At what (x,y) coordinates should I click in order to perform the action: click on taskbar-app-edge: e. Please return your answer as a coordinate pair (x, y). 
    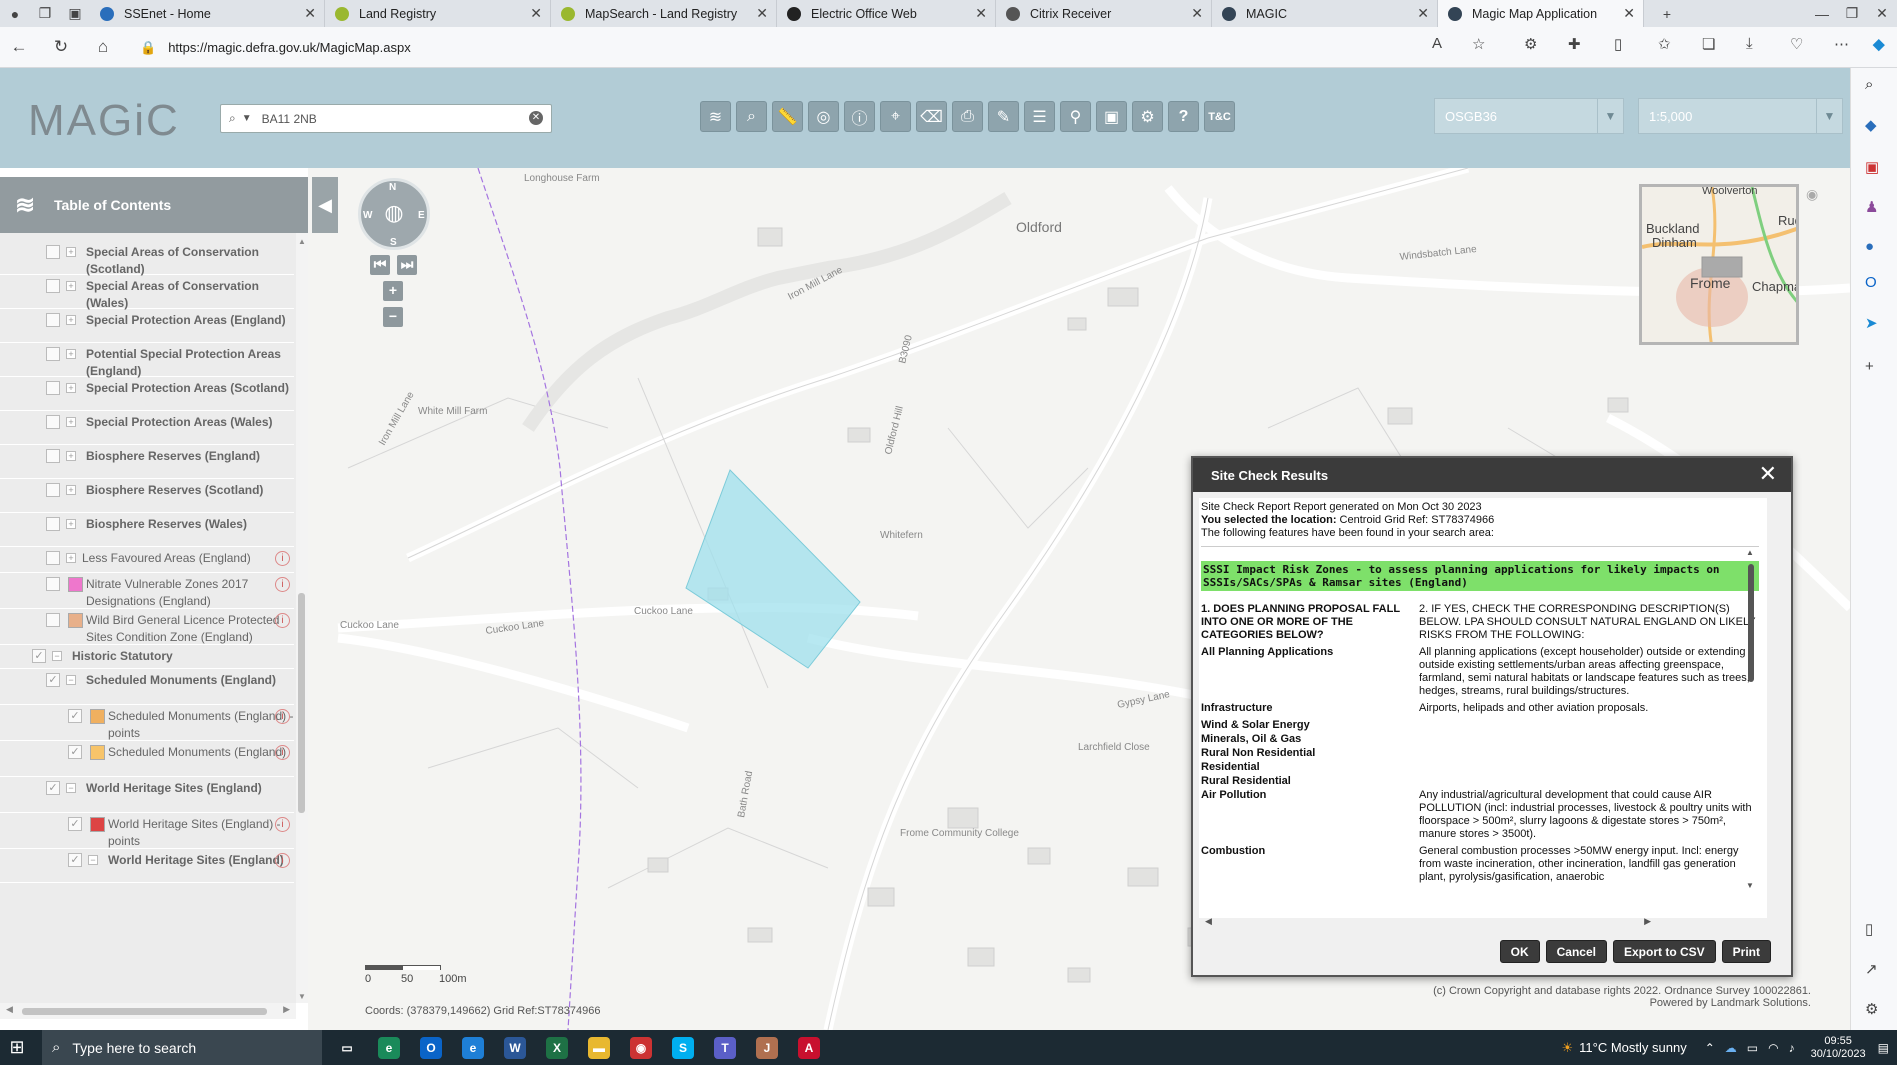
    Looking at the image, I should click on (389, 1047).